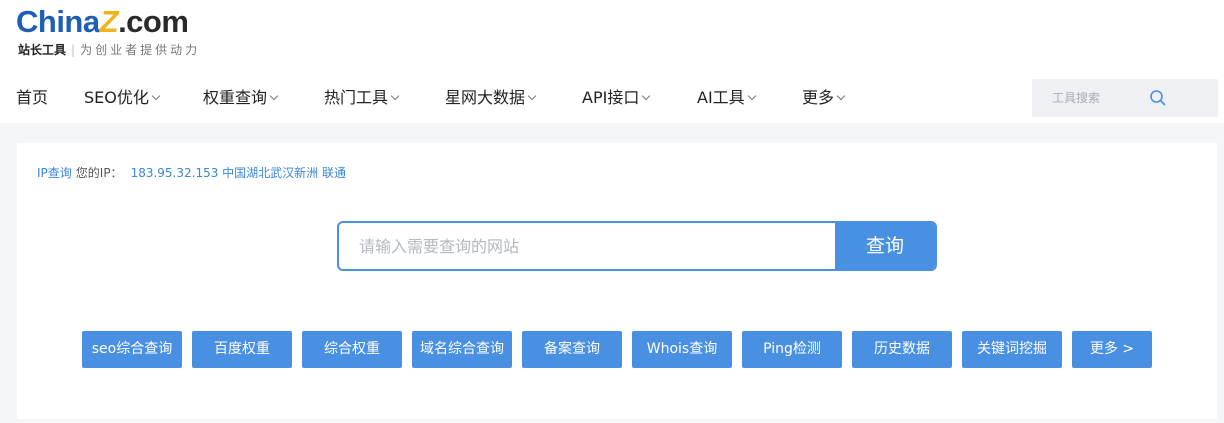  I want to click on logo-site-name: 站长工具, so click(42, 50).